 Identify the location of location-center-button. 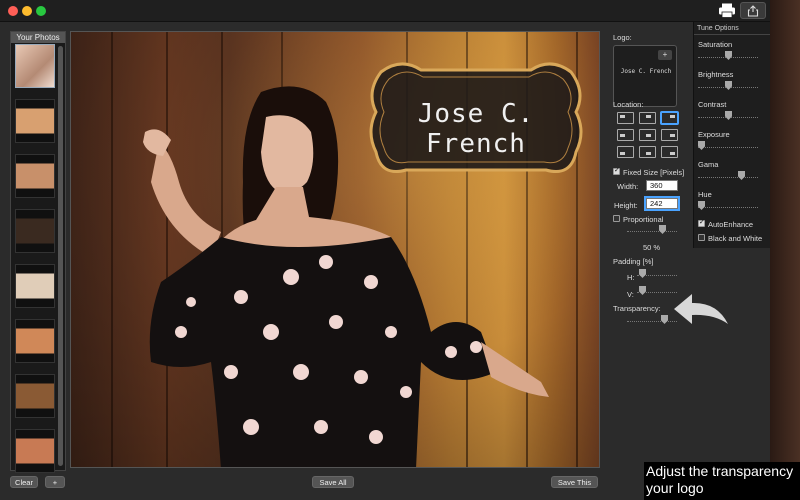
(647, 135).